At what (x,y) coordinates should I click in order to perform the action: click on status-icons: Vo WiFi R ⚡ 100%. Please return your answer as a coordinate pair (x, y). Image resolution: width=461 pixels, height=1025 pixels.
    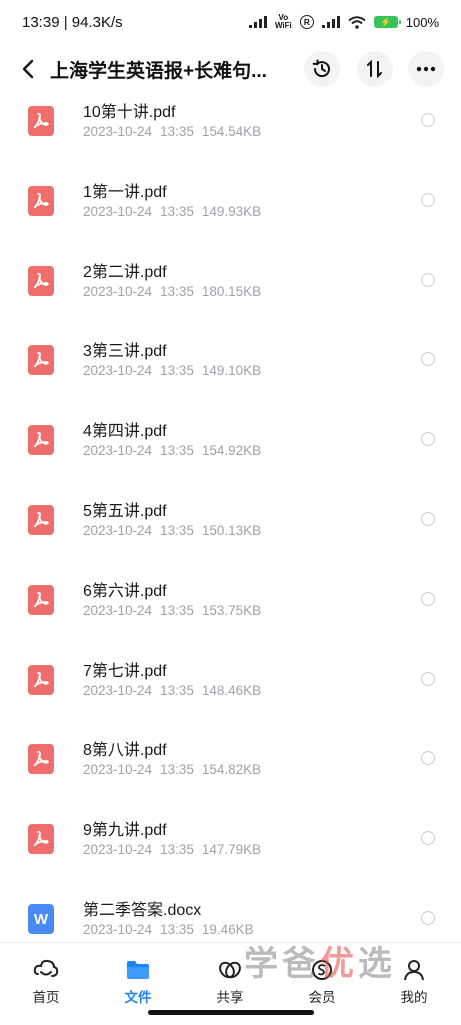
    Looking at the image, I should click on (343, 21).